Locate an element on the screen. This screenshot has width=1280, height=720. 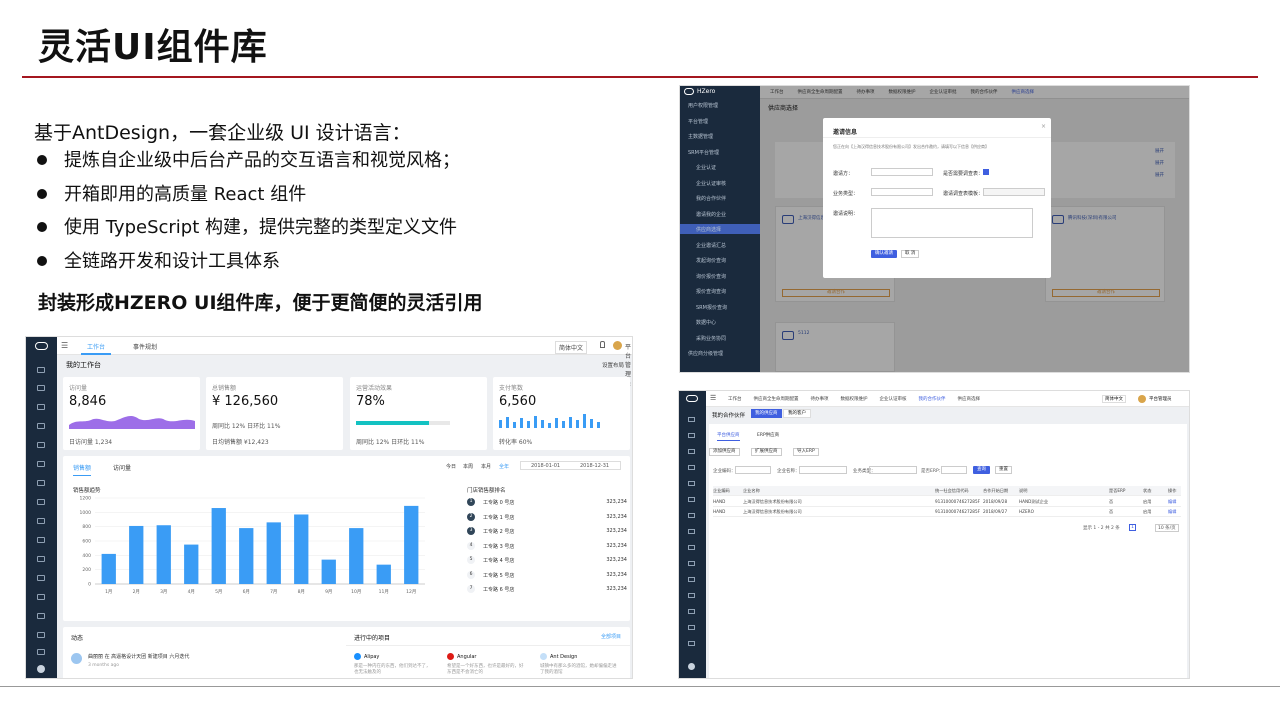
tab-item: 我的合作伙伴 is located at coordinates (932, 399).